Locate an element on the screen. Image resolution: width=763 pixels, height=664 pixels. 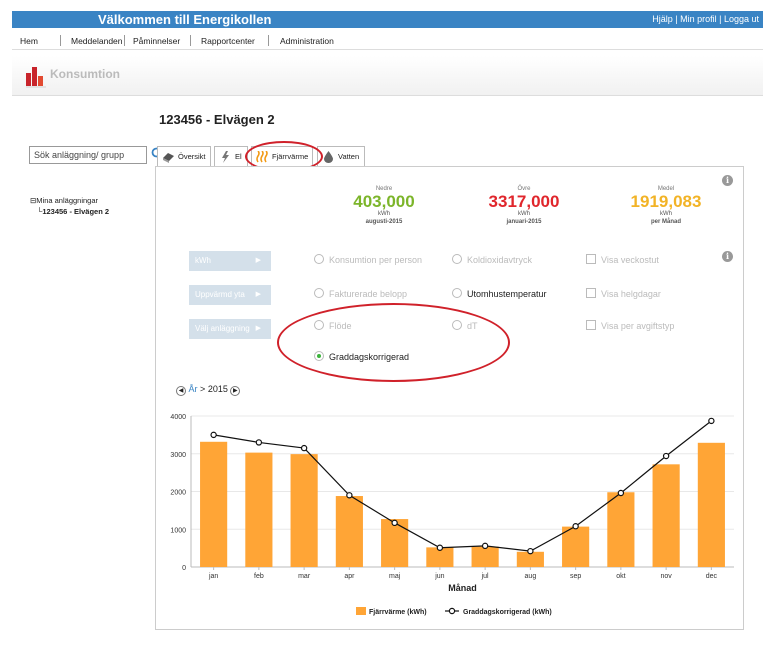
year-navigation: ◀ År > 2015 ▶ is located at coordinates (208, 390).